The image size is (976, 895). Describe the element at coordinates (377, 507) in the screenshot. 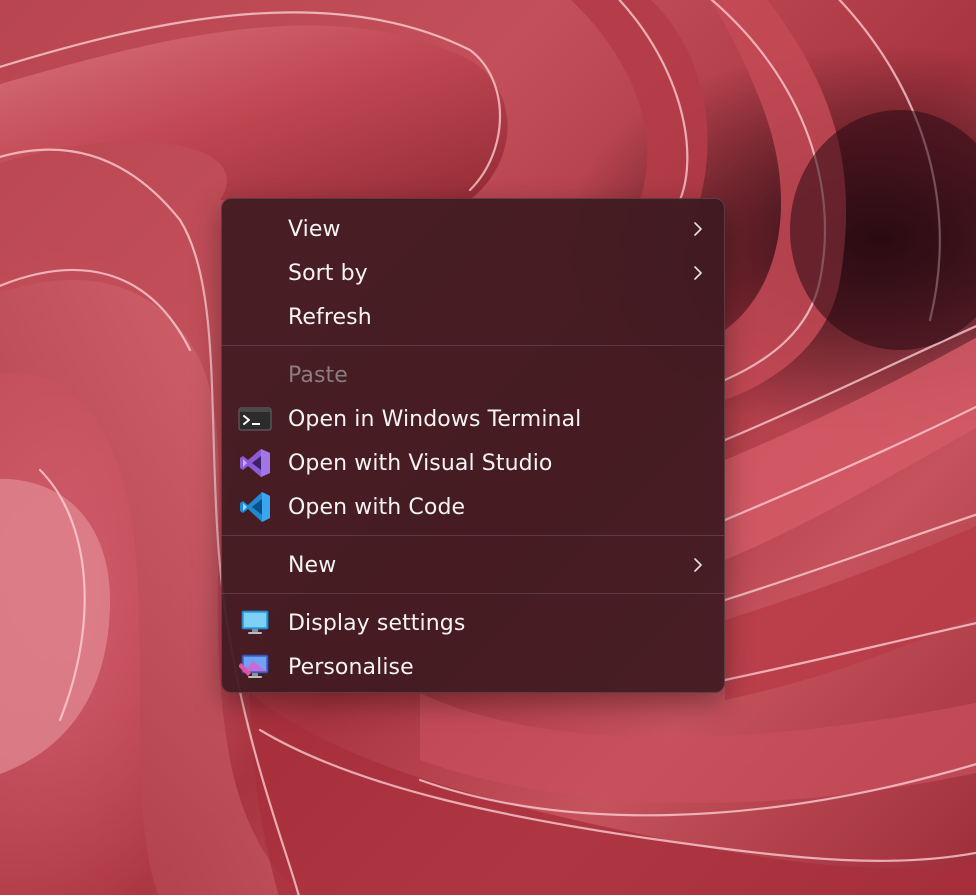

I see `menu-item-label: Open with Code` at that location.